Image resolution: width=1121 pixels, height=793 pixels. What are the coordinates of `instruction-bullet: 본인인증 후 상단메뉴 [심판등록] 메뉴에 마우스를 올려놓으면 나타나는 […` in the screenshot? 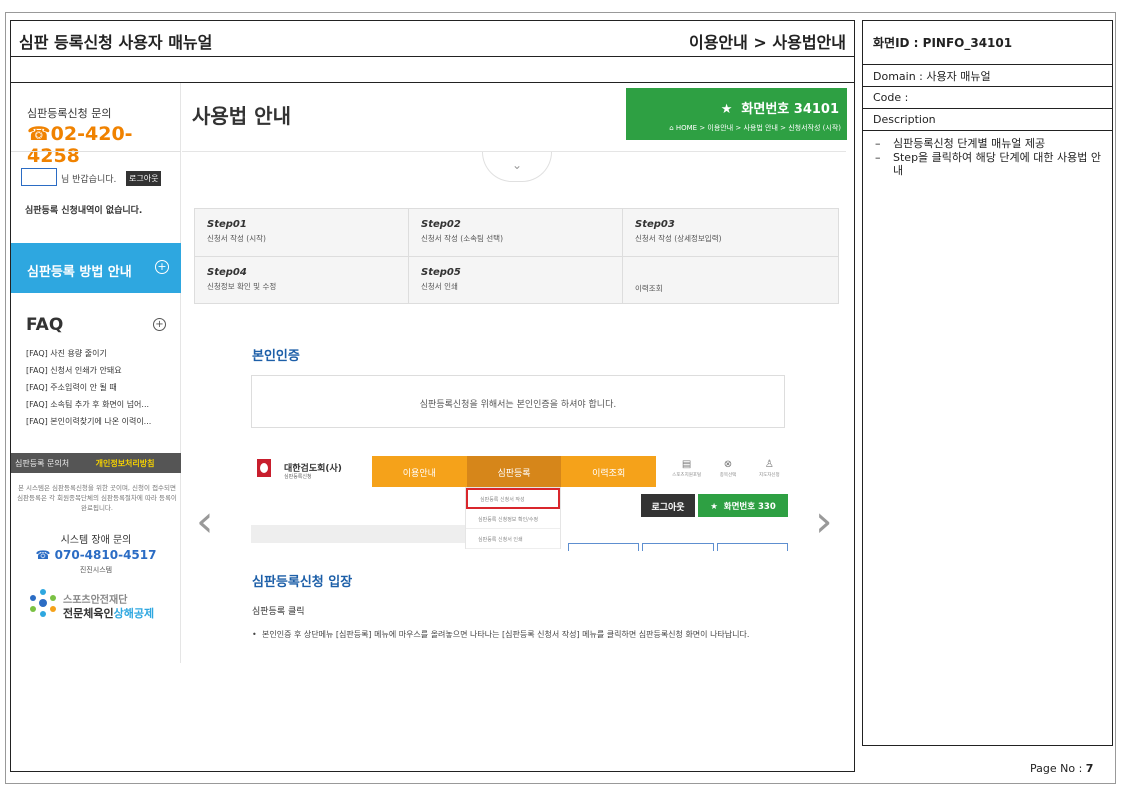 It's located at (522, 634).